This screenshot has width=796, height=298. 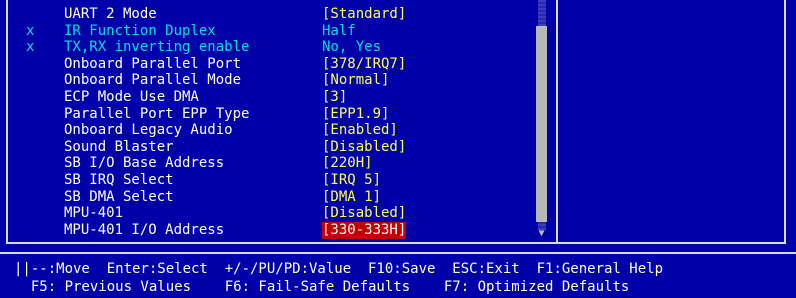 What do you see at coordinates (339, 30) in the screenshot?
I see `setting-value: Half` at bounding box center [339, 30].